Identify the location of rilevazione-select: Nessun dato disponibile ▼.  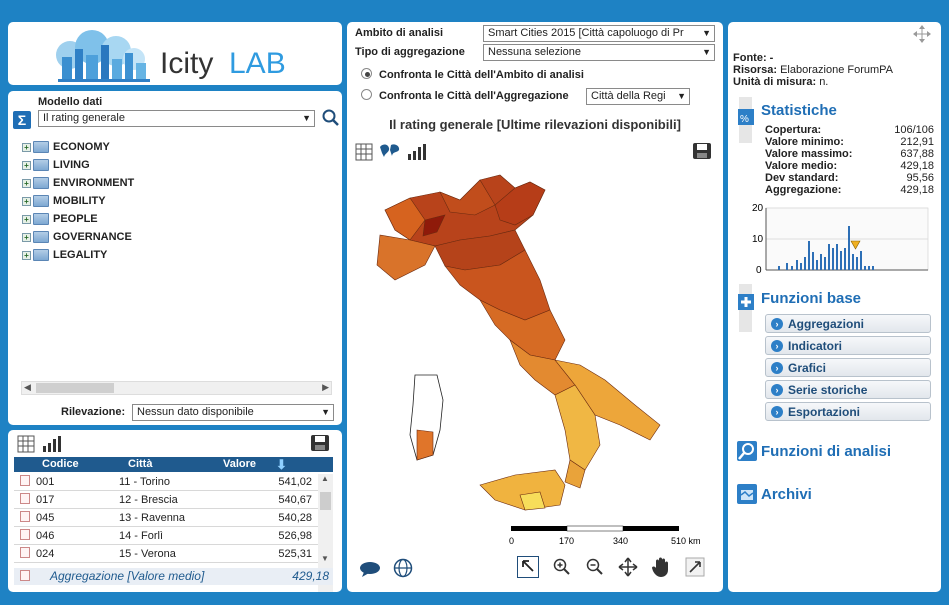
(233, 412).